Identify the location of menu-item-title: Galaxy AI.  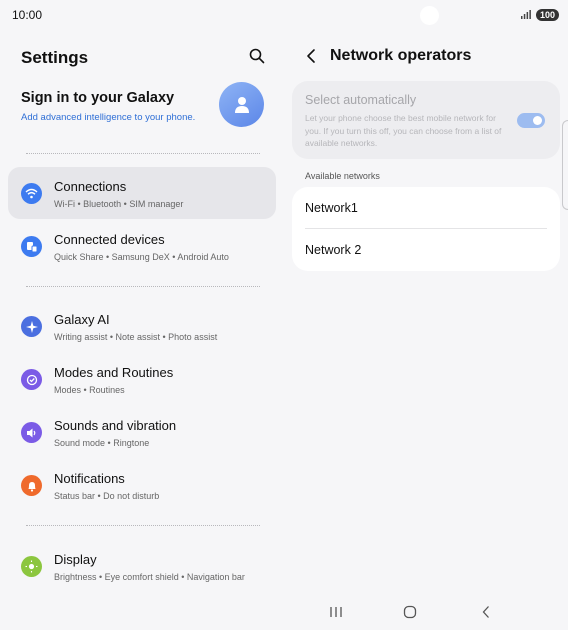
(82, 319).